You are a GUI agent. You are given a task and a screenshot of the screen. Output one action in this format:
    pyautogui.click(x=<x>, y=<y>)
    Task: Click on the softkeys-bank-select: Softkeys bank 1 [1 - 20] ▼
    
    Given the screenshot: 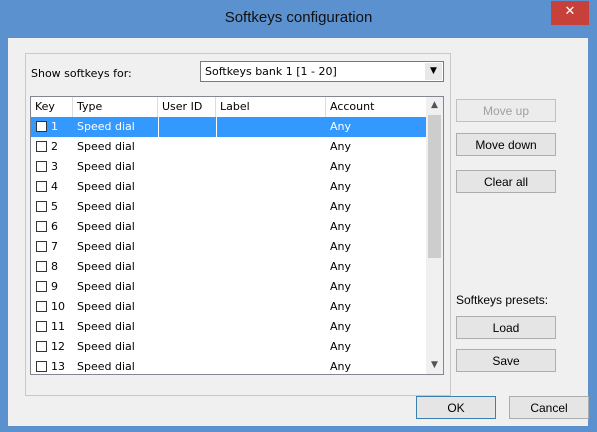 What is the action you would take?
    pyautogui.click(x=322, y=71)
    